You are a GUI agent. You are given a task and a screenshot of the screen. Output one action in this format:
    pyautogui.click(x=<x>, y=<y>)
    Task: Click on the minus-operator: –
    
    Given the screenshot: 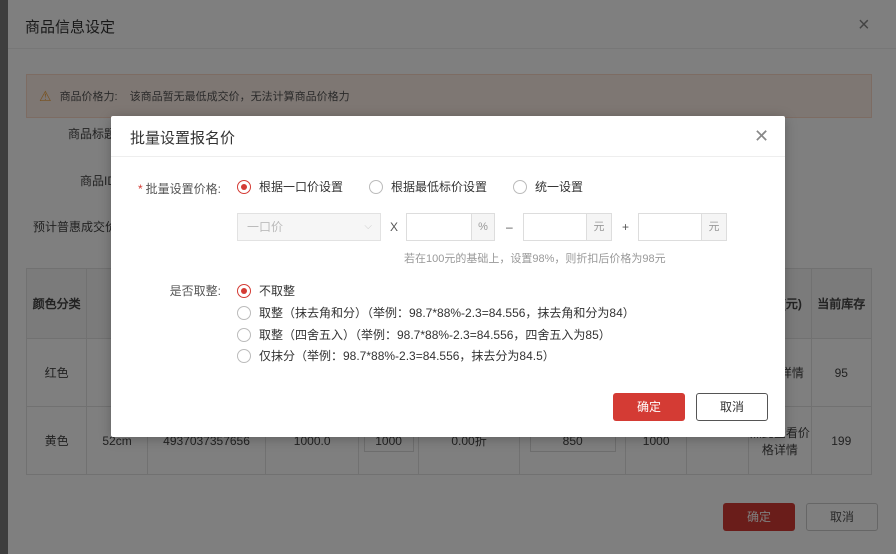 What is the action you would take?
    pyautogui.click(x=509, y=227)
    